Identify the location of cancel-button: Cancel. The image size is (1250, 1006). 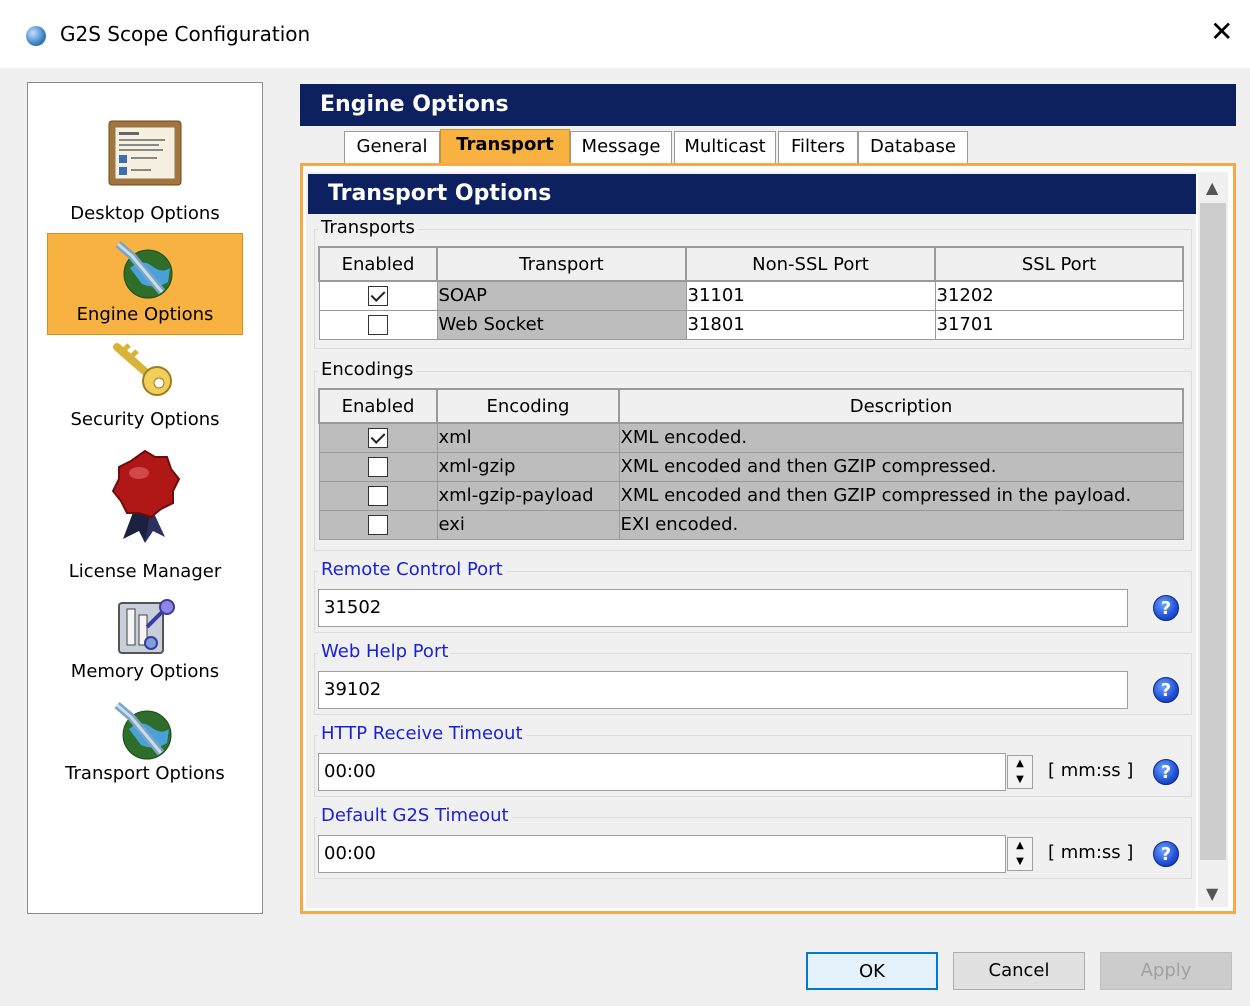
(1019, 971).